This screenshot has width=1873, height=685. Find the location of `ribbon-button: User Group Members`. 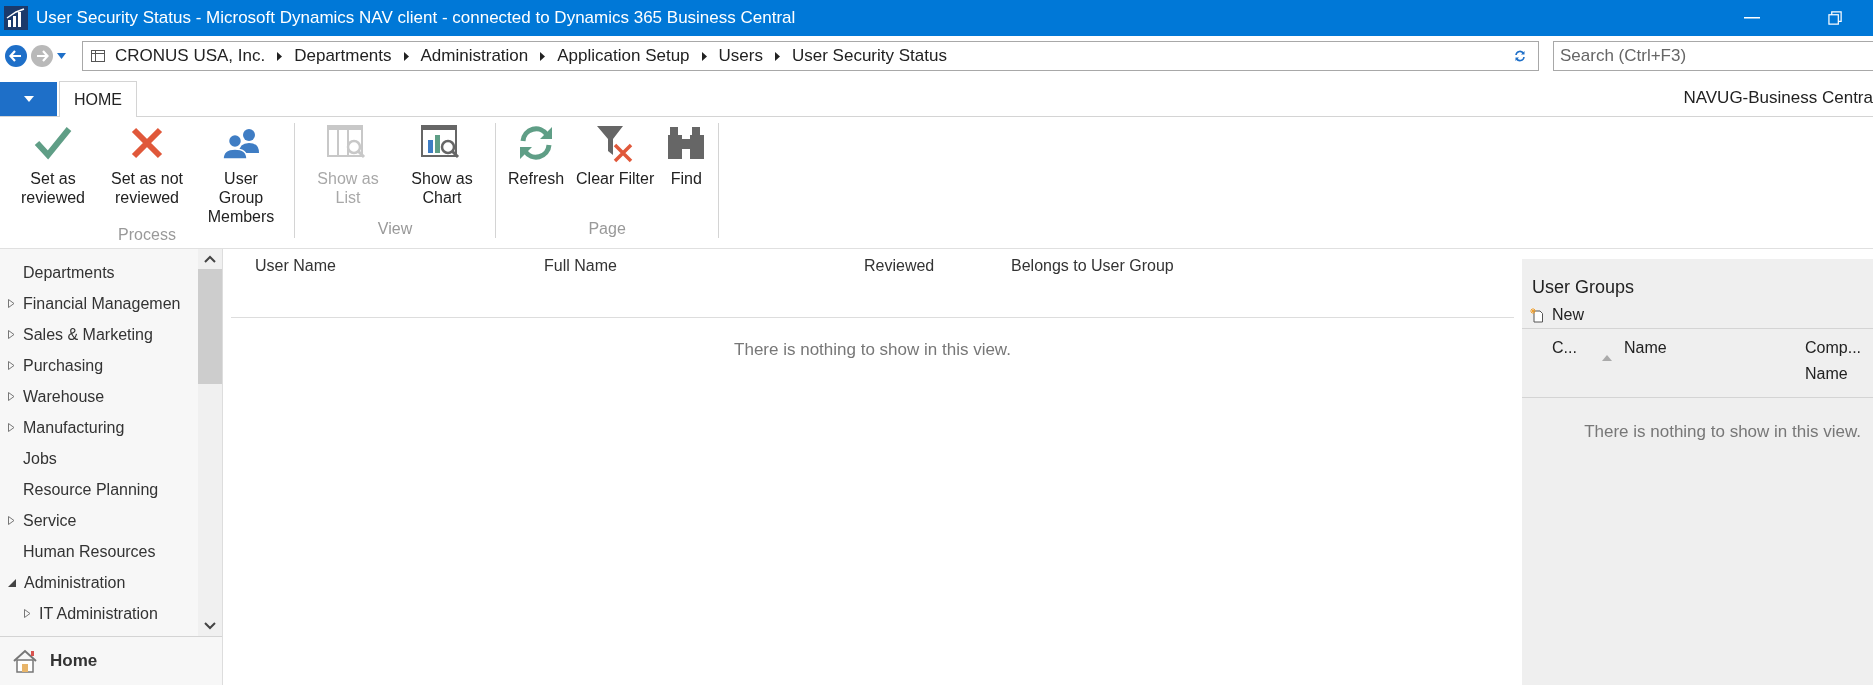

ribbon-button: User Group Members is located at coordinates (241, 174).